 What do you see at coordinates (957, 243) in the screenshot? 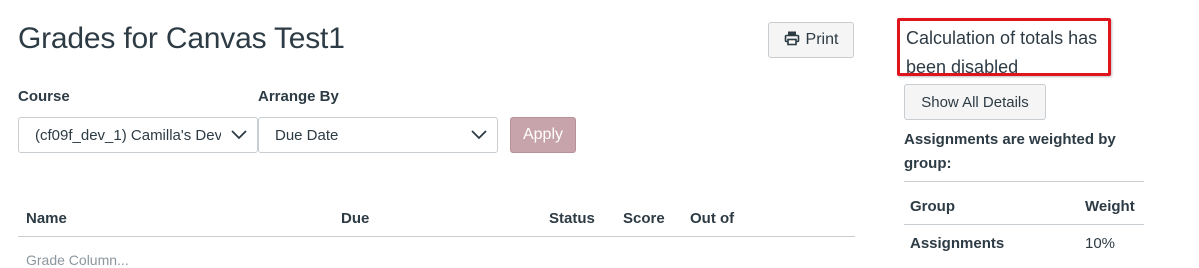
I see `weight-row-group: Assignments` at bounding box center [957, 243].